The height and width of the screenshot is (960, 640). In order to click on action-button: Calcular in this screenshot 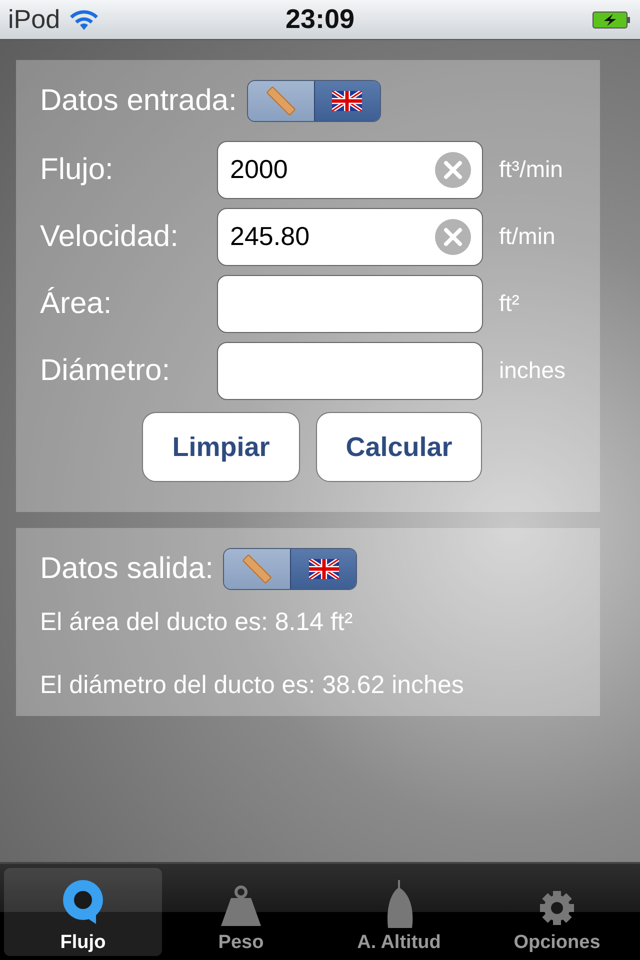, I will do `click(399, 447)`.